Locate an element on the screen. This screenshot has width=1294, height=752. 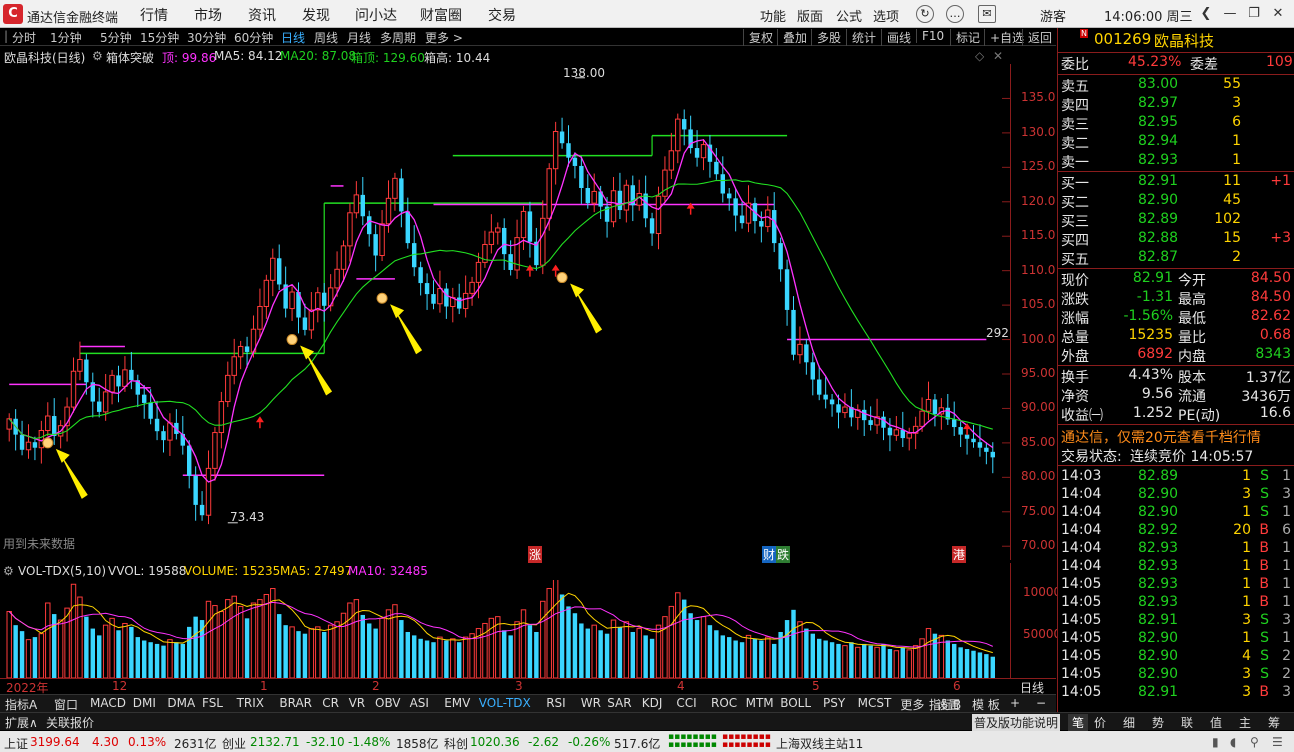
indicator-tab-right: 模 板 is located at coordinates (986, 704).